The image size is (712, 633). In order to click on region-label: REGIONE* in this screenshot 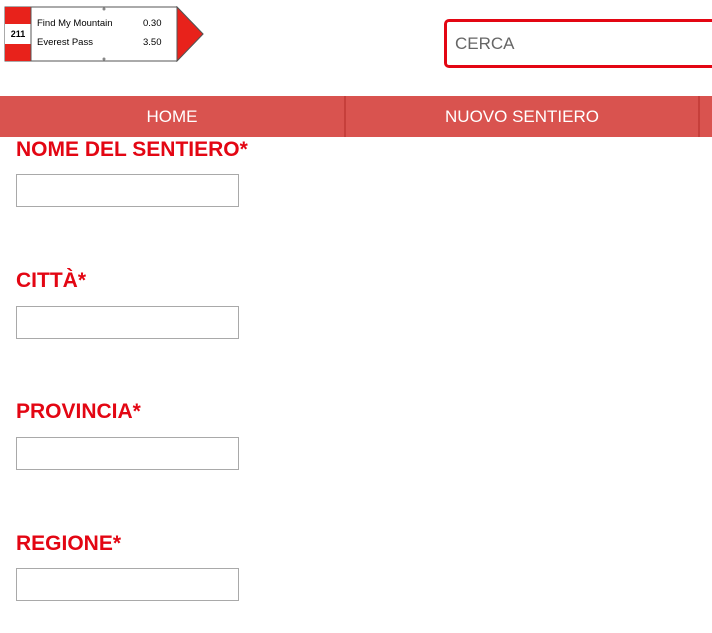, I will do `click(69, 543)`.